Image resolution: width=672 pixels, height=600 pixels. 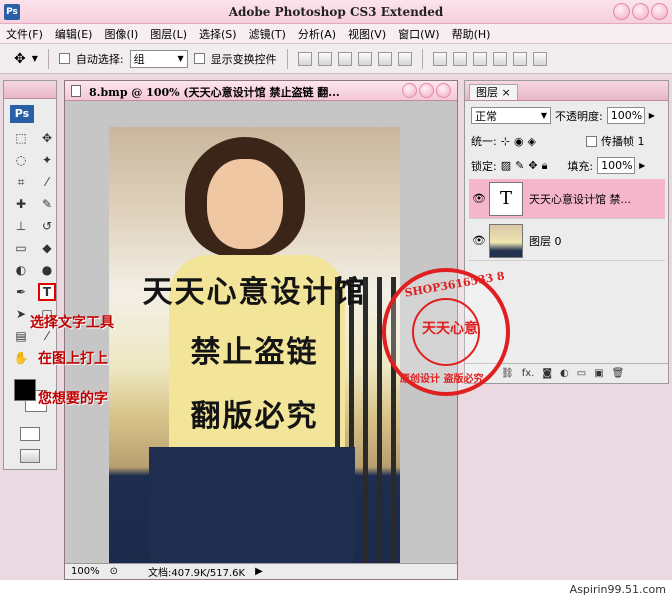 What do you see at coordinates (21, 248) in the screenshot?
I see `eraser-tool-icon: ▭` at bounding box center [21, 248].